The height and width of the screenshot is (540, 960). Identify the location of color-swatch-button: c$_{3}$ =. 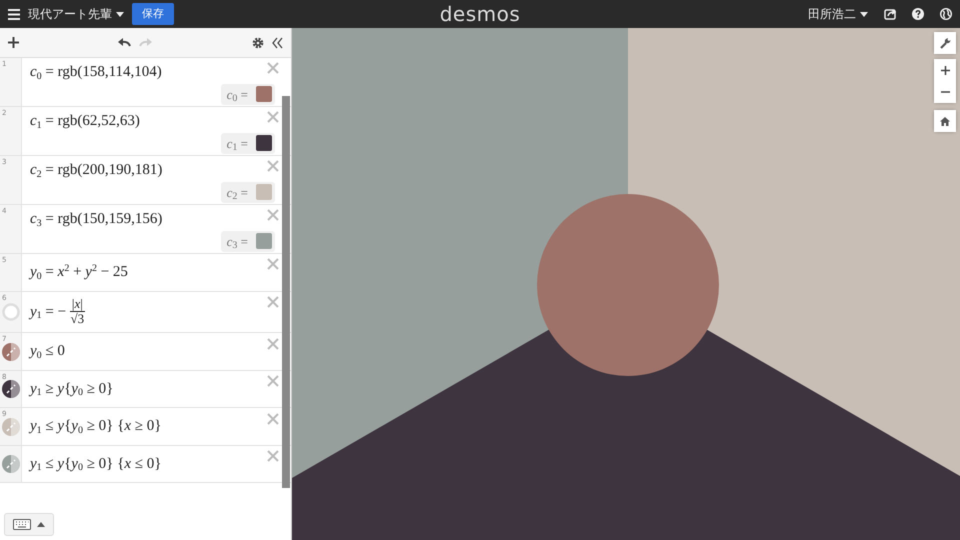
(247, 241).